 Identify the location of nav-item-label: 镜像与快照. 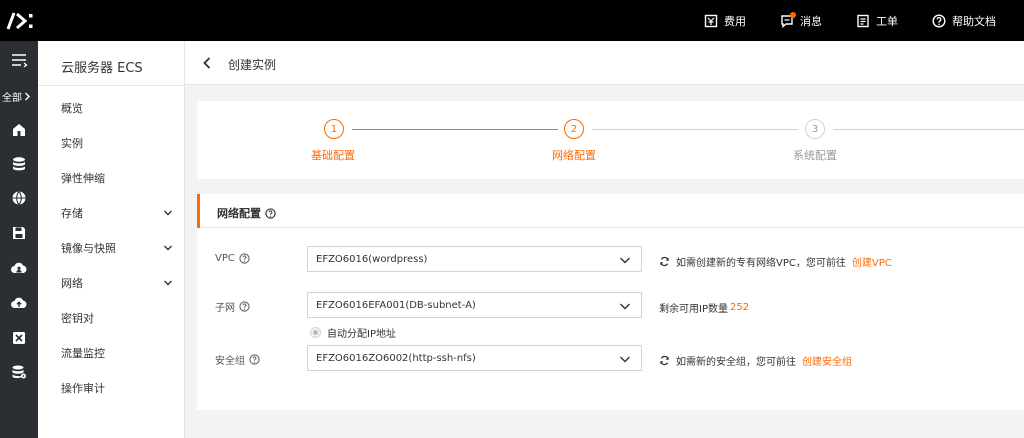
(88, 248).